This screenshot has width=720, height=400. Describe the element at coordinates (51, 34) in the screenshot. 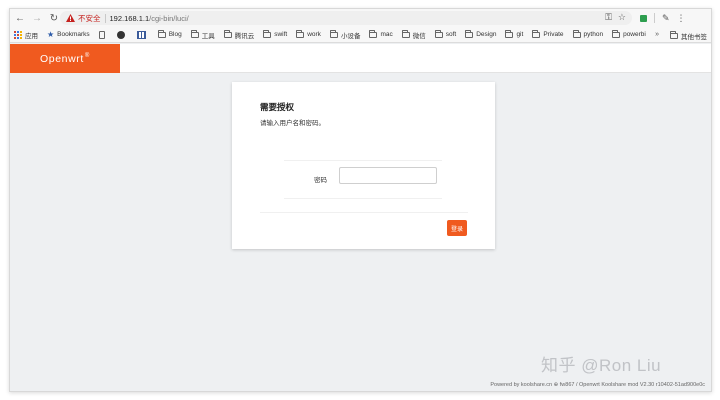

I see `star-icon: ★` at that location.